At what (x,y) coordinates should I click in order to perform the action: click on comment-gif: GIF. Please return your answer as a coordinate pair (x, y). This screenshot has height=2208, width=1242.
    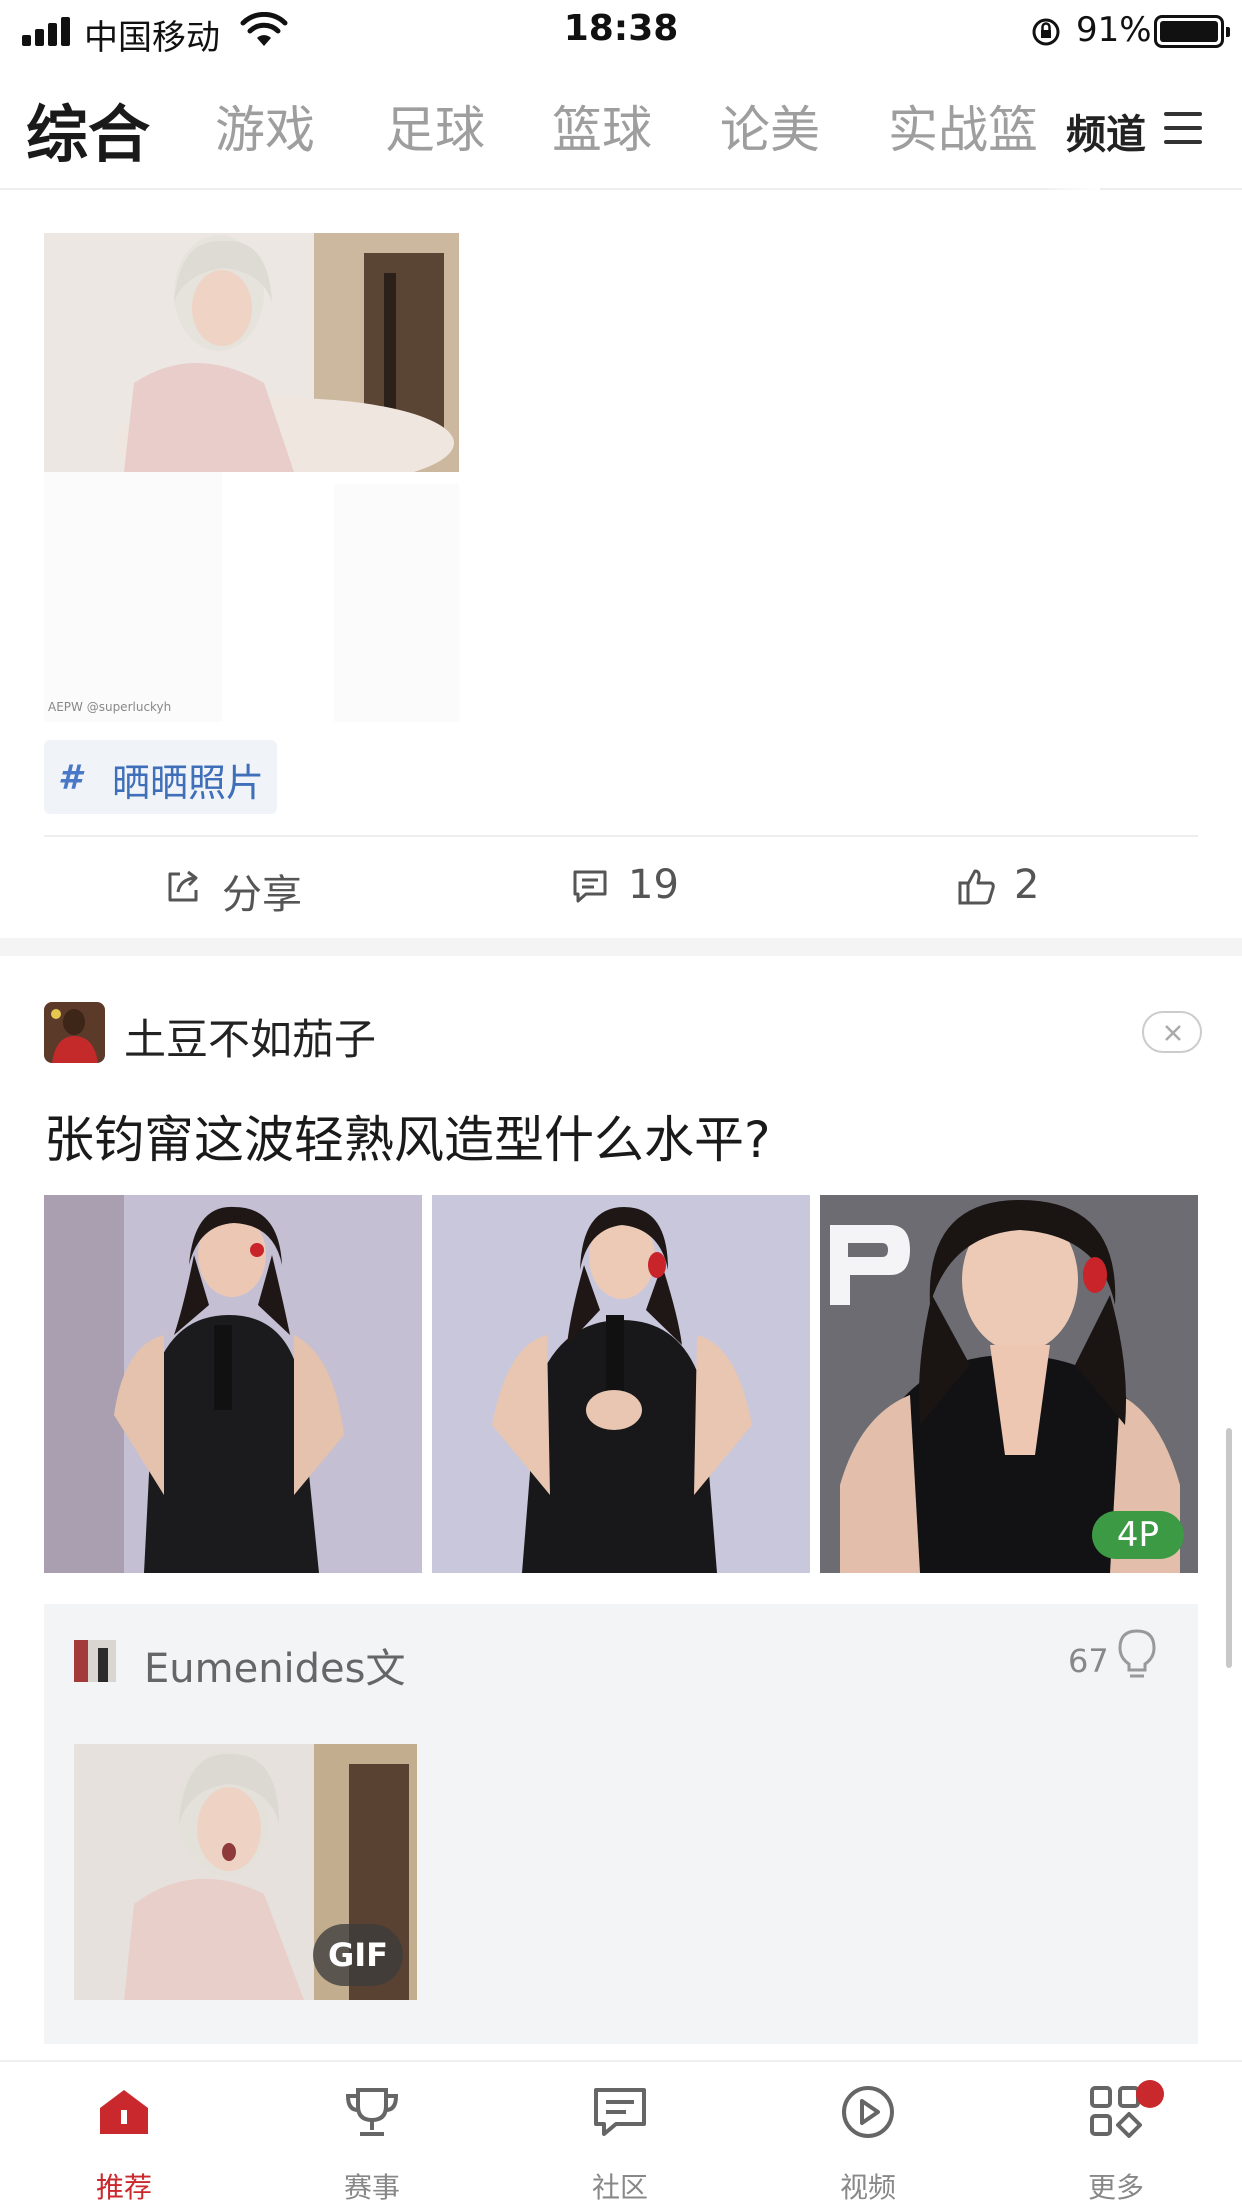
    Looking at the image, I should click on (245, 1872).